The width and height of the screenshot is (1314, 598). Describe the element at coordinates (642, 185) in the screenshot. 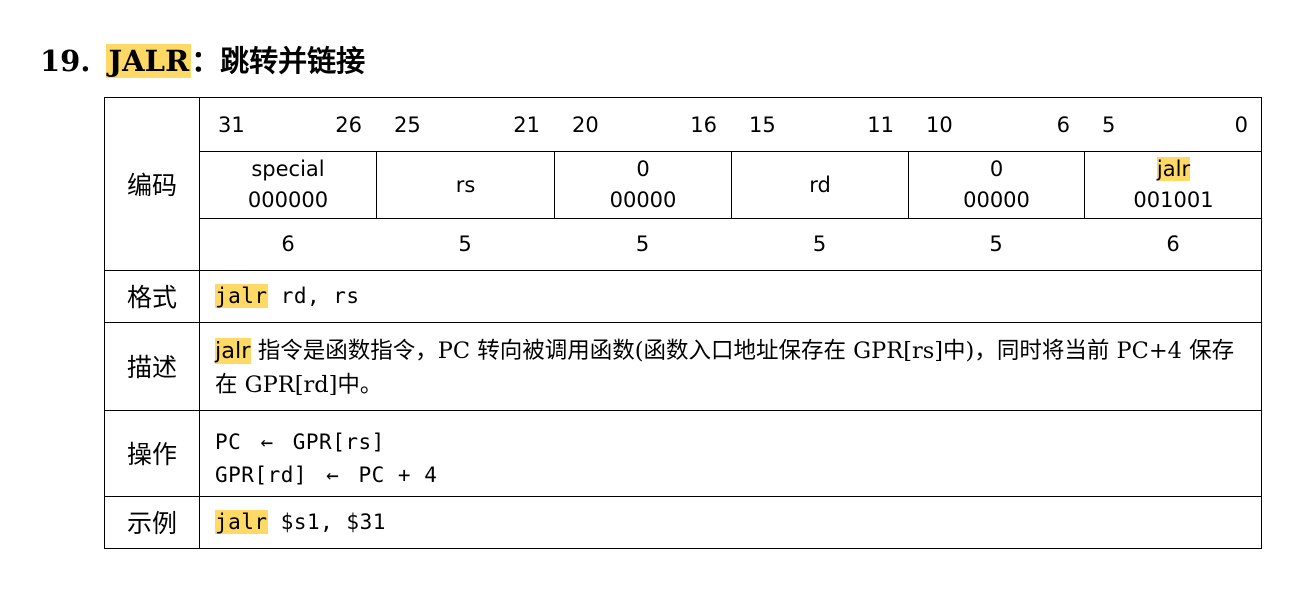

I see `field-zero-1: 0 00000` at that location.